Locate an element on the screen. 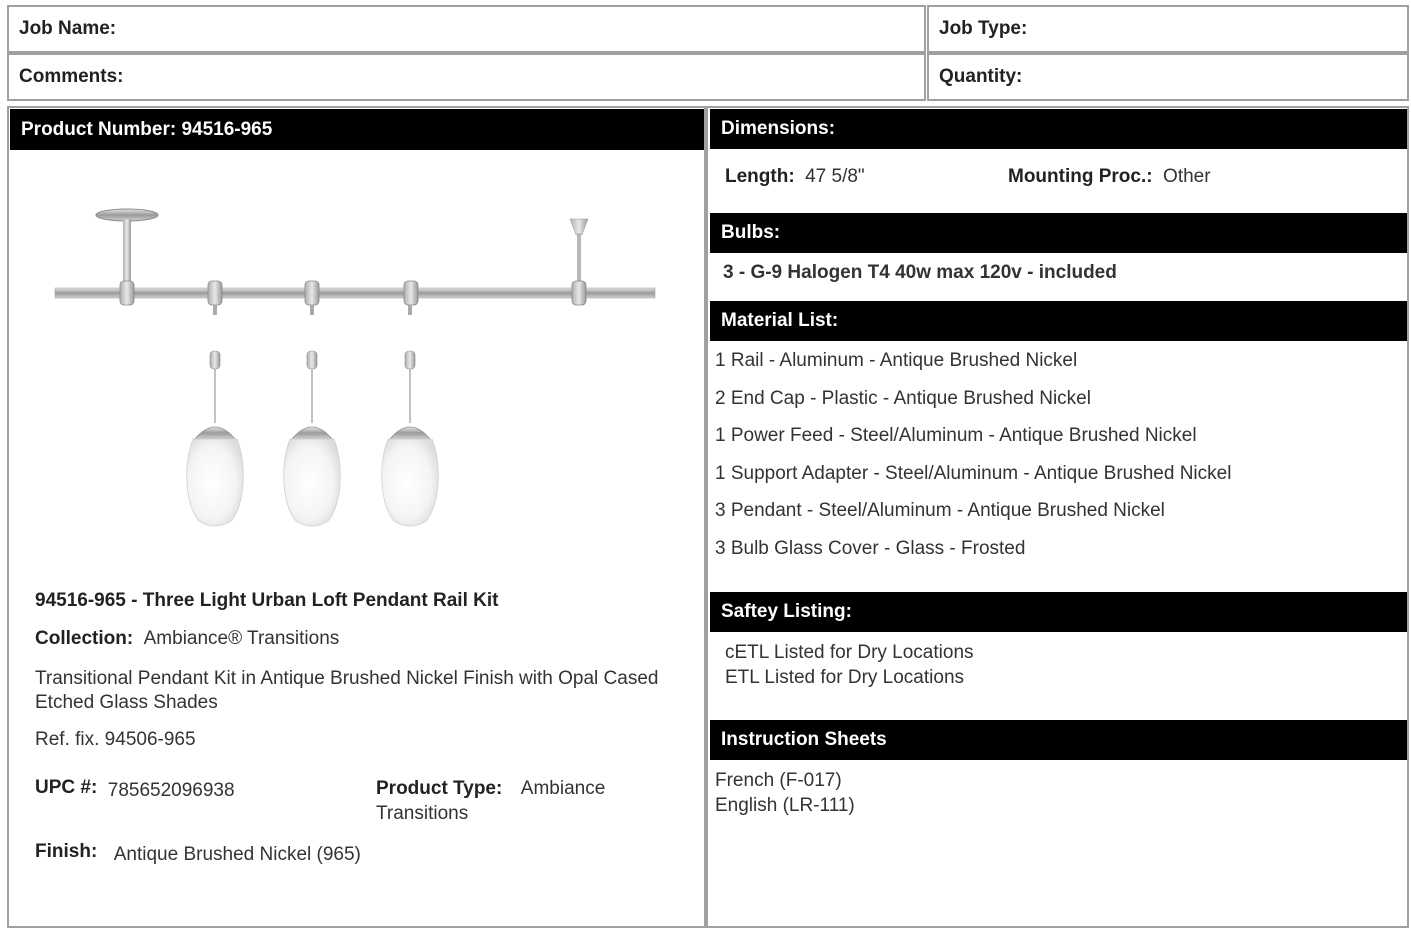 This screenshot has width=1411, height=928. job-type-label: Job Type: is located at coordinates (983, 28).